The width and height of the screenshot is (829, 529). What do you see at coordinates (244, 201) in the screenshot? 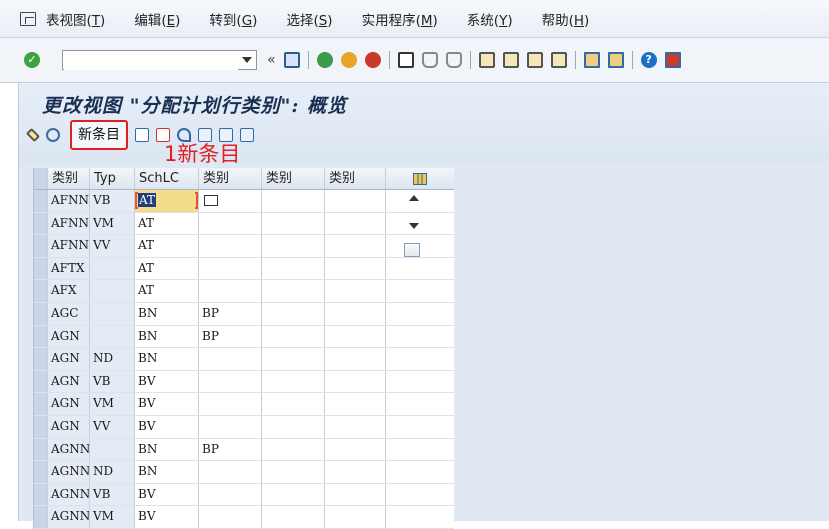
I see `table-row: AFNN VB AT` at bounding box center [244, 201].